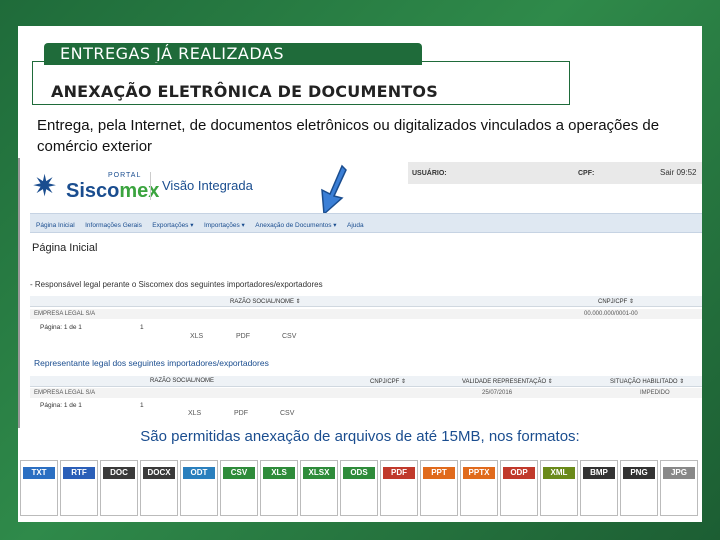  Describe the element at coordinates (172, 225) in the screenshot. I see `nav-item-exportacoes: Exportações ▾` at that location.